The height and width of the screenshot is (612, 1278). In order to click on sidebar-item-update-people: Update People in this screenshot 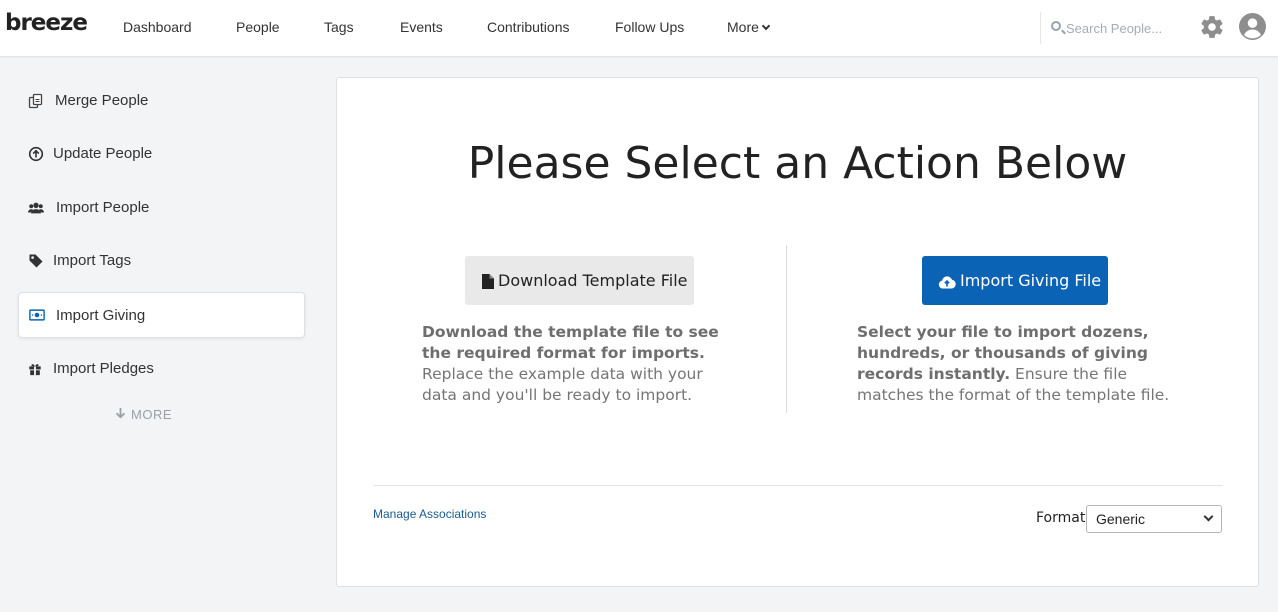, I will do `click(161, 154)`.